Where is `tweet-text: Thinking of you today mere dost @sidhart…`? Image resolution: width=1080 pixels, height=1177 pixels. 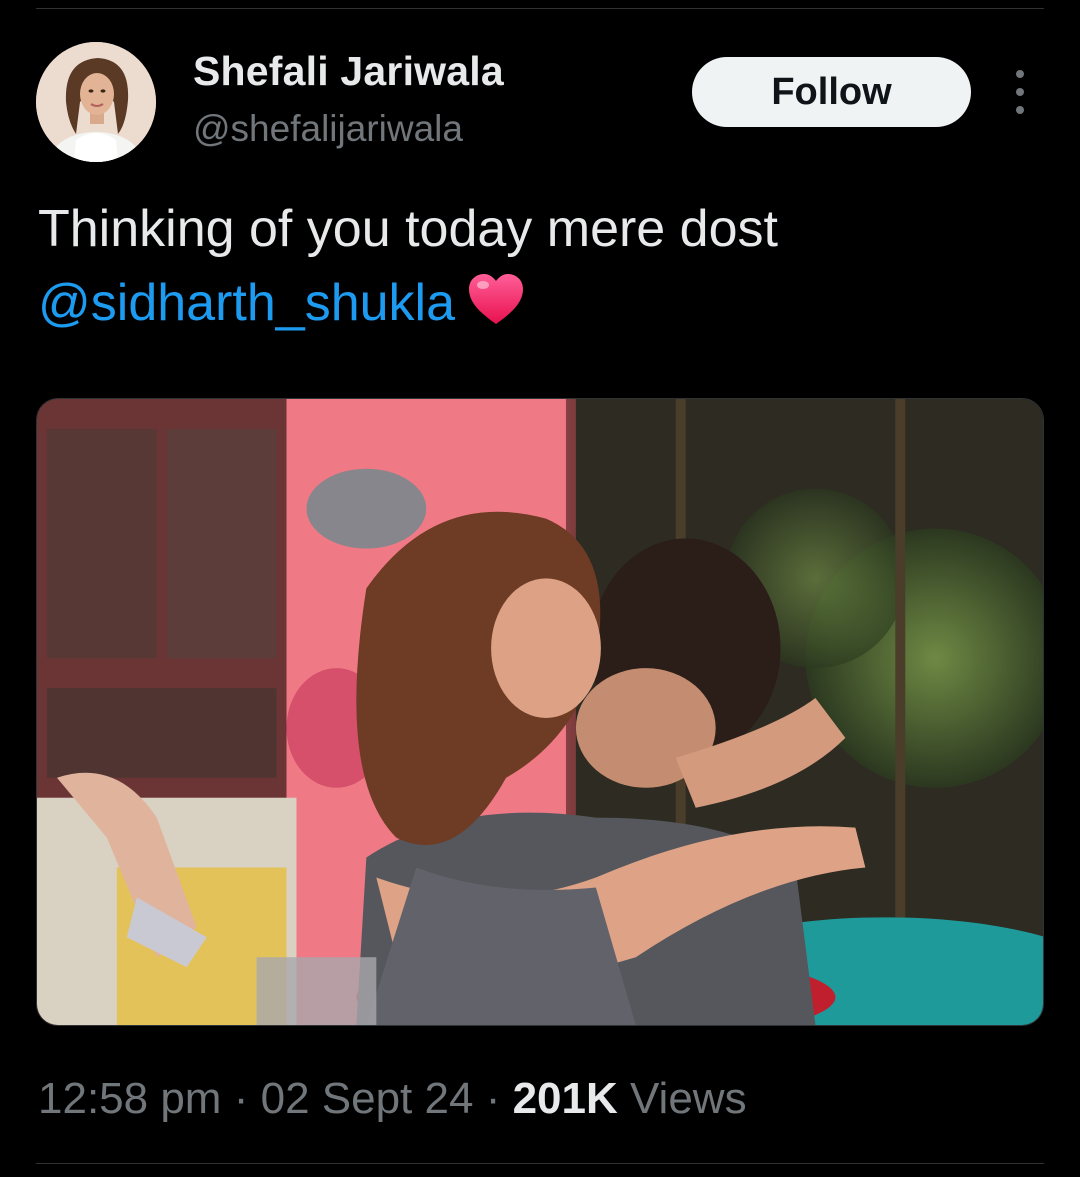 tweet-text: Thinking of you today mere dost @sidhart… is located at coordinates (543, 266).